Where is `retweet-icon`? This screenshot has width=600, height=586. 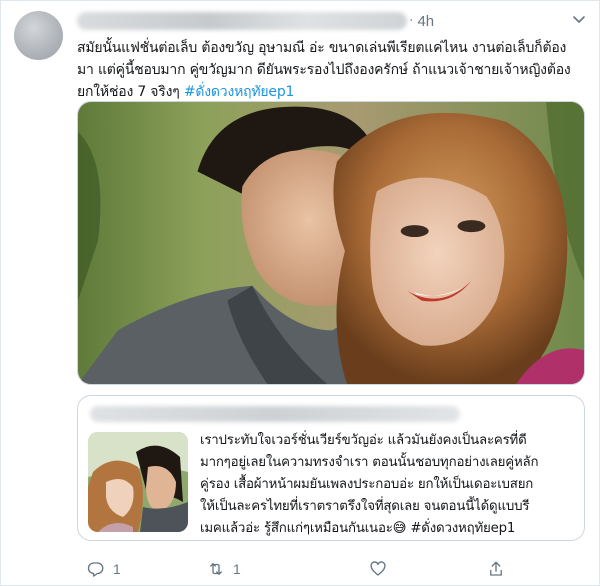 retweet-icon is located at coordinates (216, 569).